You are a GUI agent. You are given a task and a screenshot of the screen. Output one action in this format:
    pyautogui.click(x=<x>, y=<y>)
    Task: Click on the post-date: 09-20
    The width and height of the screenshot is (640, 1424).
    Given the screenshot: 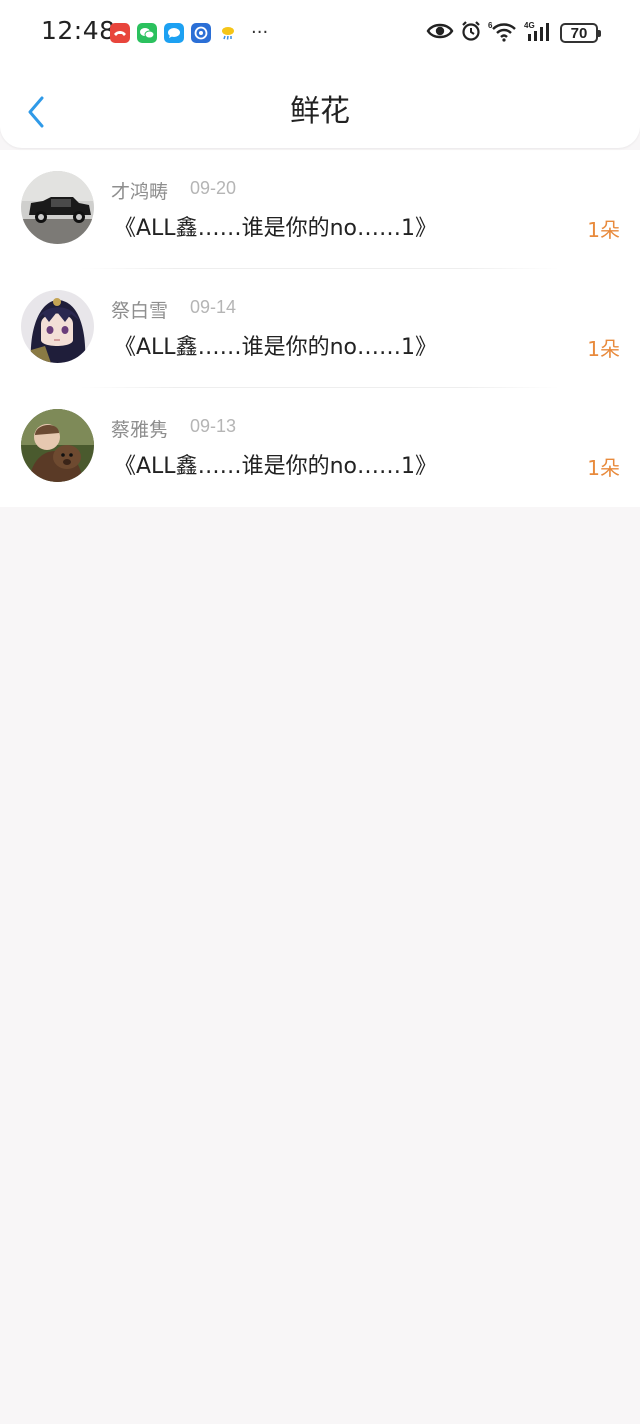 What is the action you would take?
    pyautogui.click(x=213, y=188)
    